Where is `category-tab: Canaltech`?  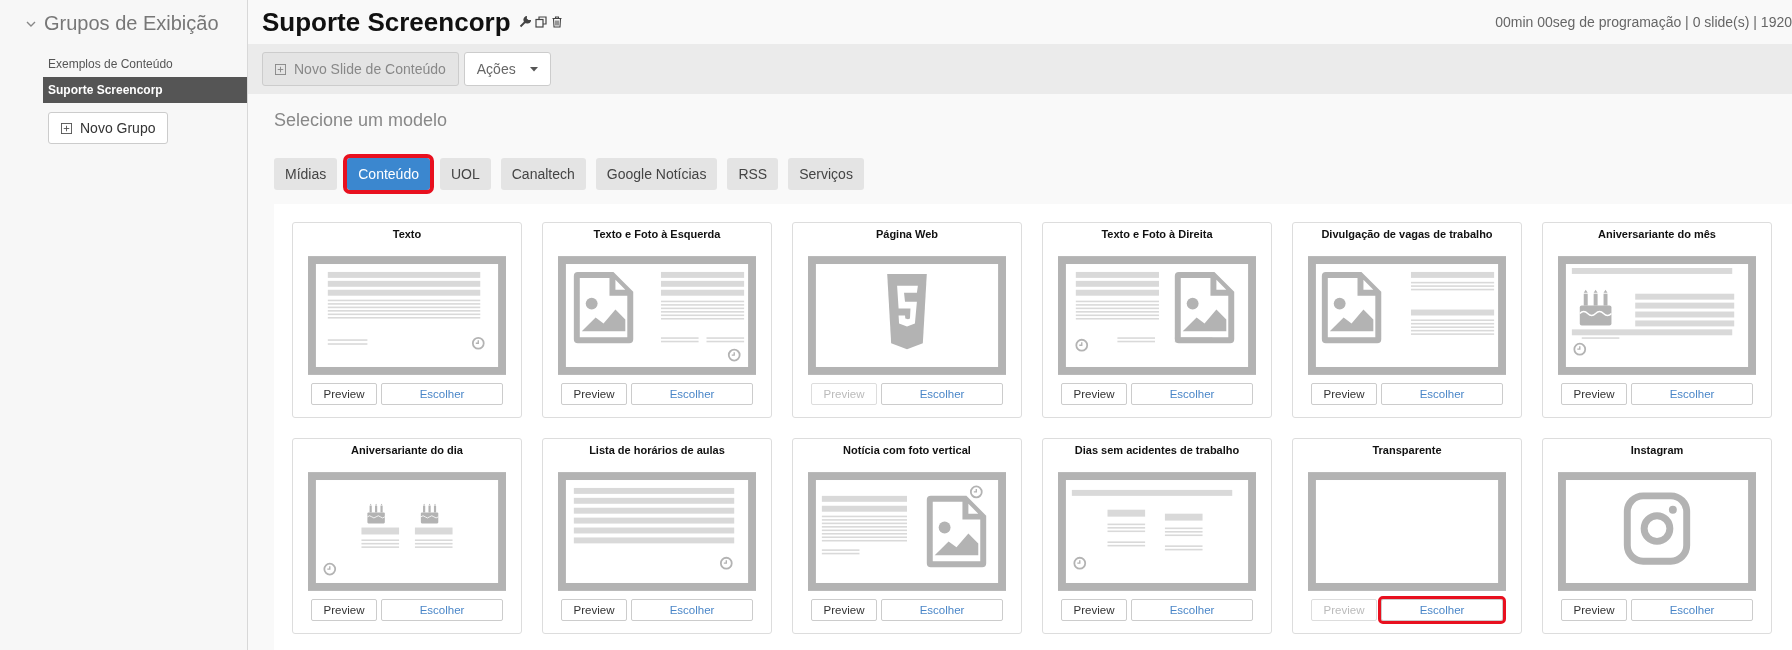 category-tab: Canaltech is located at coordinates (543, 174).